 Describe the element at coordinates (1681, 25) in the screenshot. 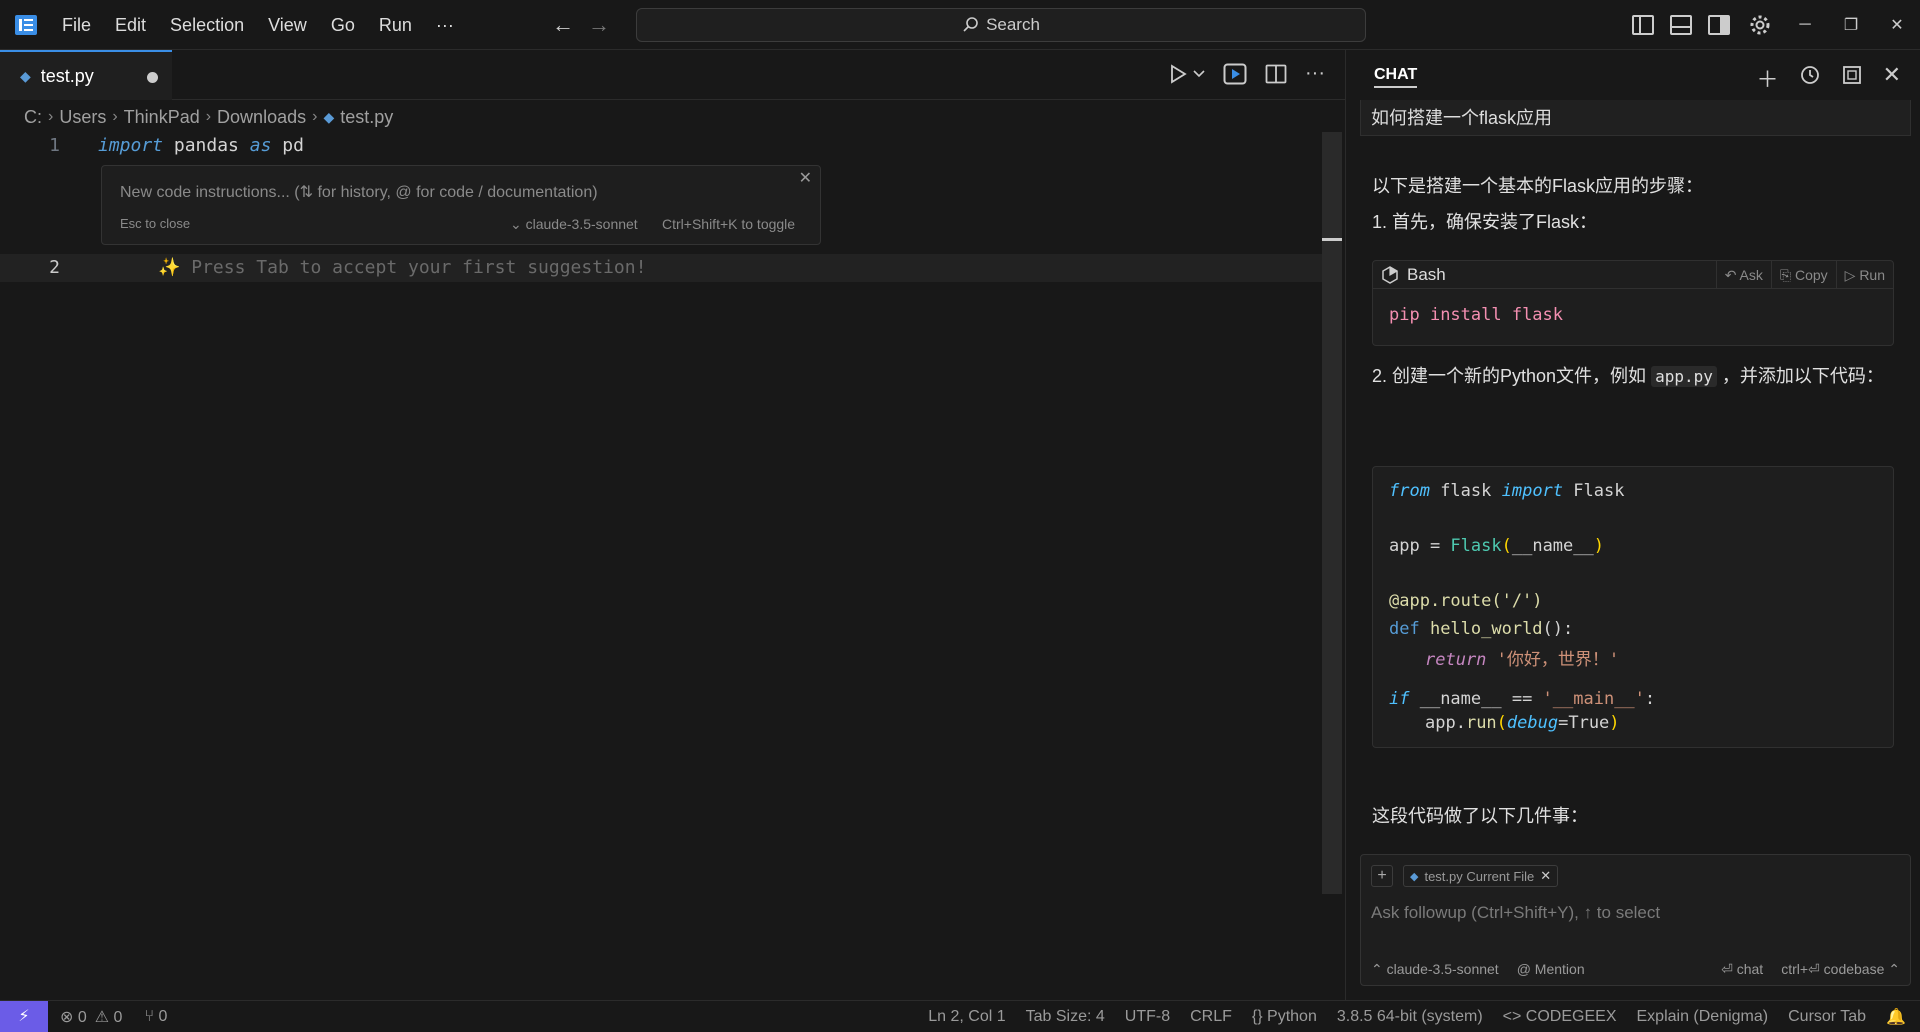

I see `toggle-panel-icon` at that location.